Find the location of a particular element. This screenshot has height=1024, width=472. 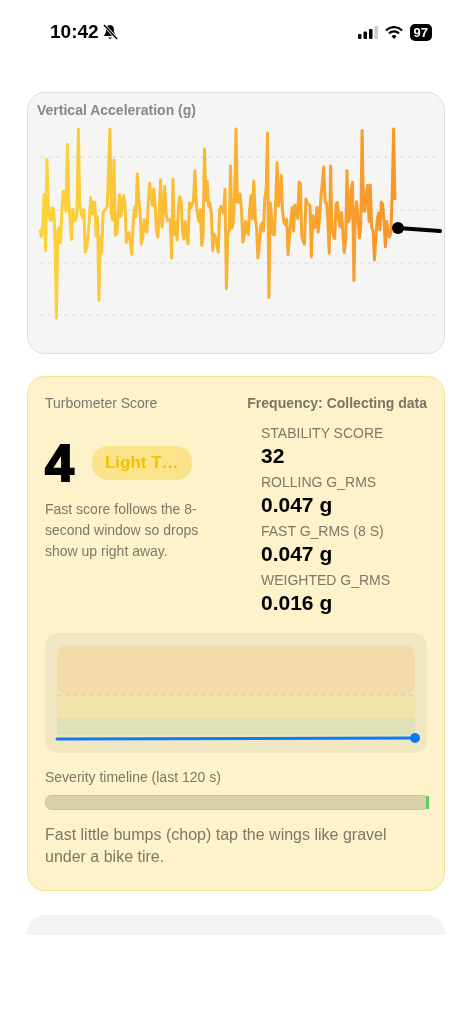

battery-level: 97 is located at coordinates (420, 32).